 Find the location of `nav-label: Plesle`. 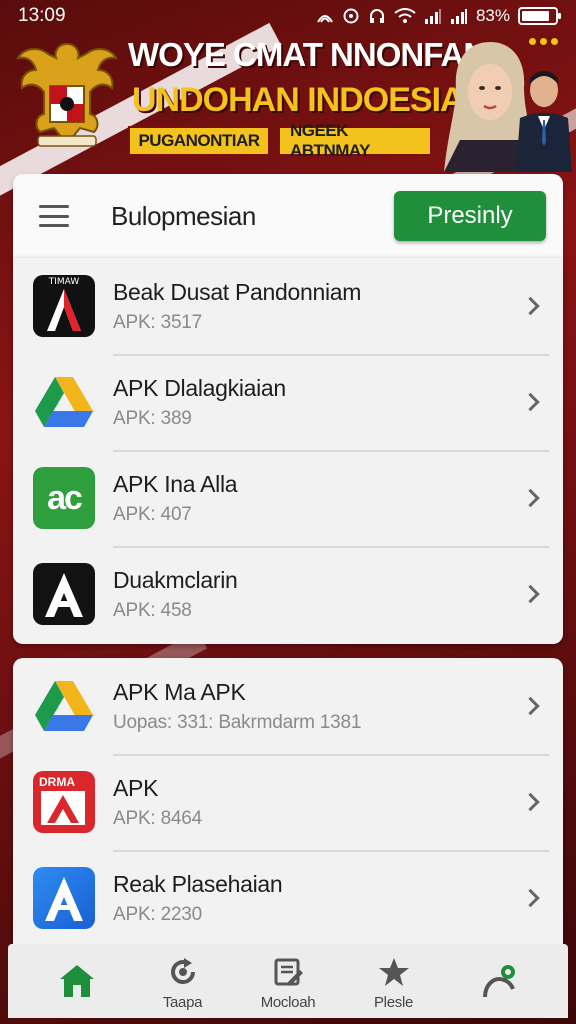

nav-label: Plesle is located at coordinates (393, 1002).